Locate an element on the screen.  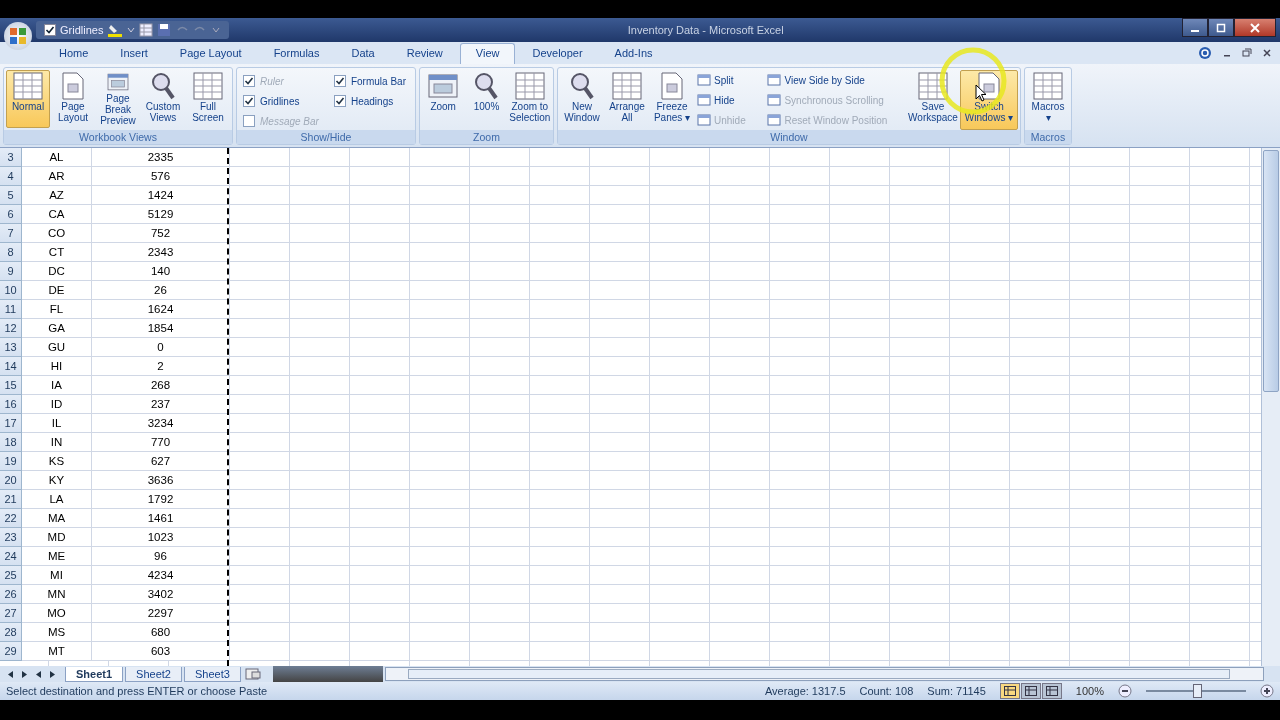
ribbon-button: Full Screen is located at coordinates (208, 99).